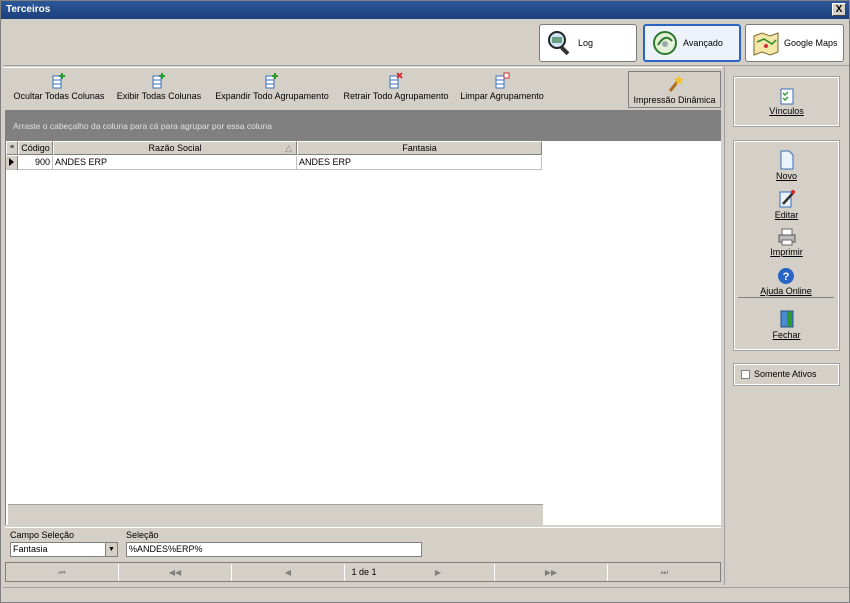  What do you see at coordinates (674, 100) in the screenshot?
I see `dynamic-print-label: Impressão Dinâmica` at bounding box center [674, 100].